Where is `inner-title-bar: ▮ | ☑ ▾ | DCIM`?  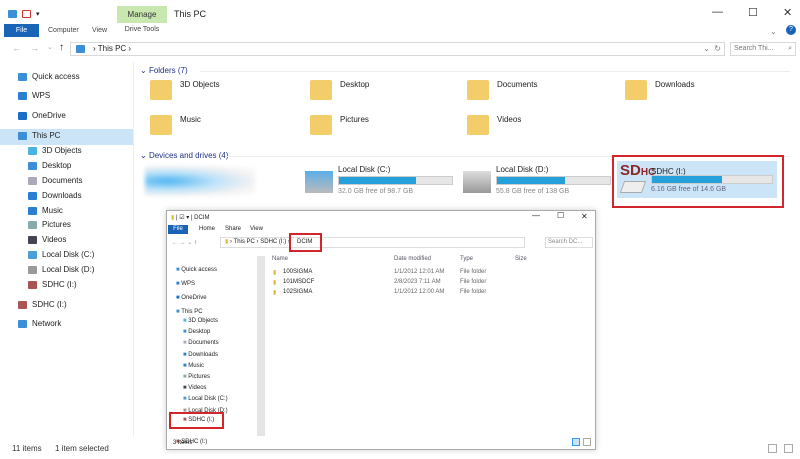
inner-title-bar: ▮ | ☑ ▾ | DCIM is located at coordinates (190, 218).